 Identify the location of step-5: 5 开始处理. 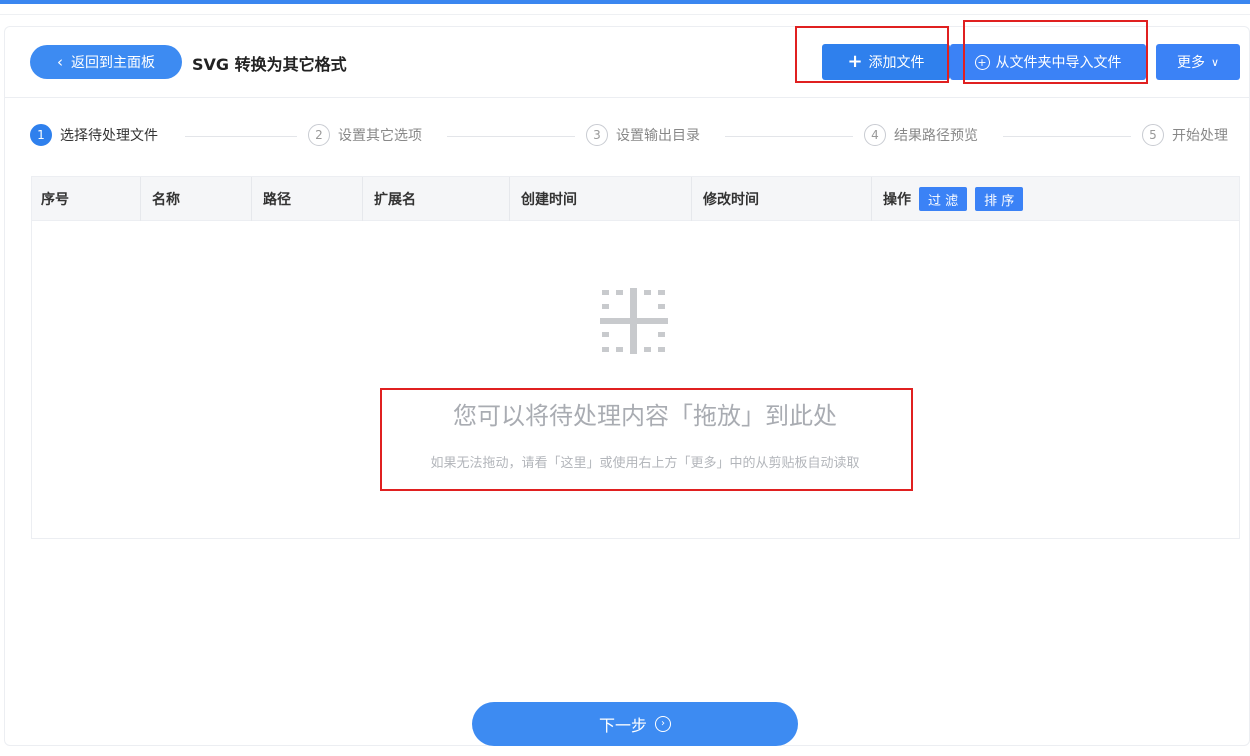
(1185, 135).